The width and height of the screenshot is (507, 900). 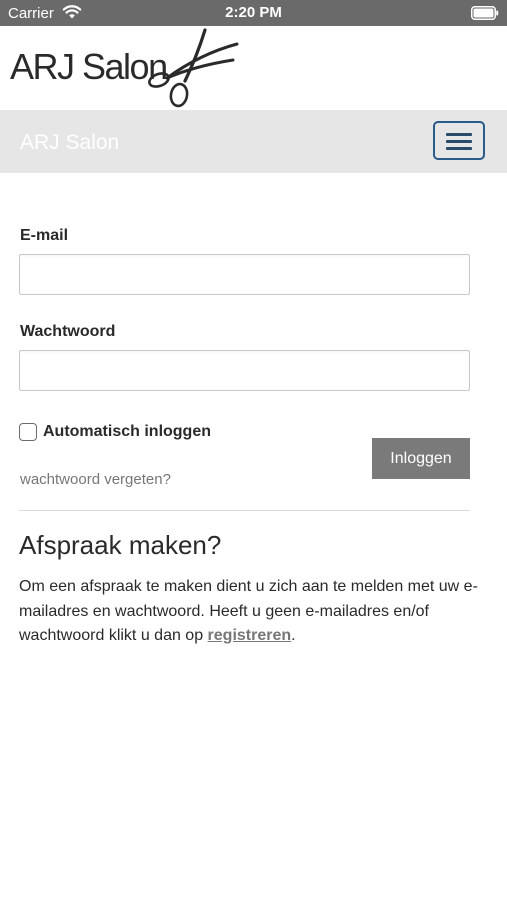 I want to click on login-button: Inloggen, so click(x=421, y=458).